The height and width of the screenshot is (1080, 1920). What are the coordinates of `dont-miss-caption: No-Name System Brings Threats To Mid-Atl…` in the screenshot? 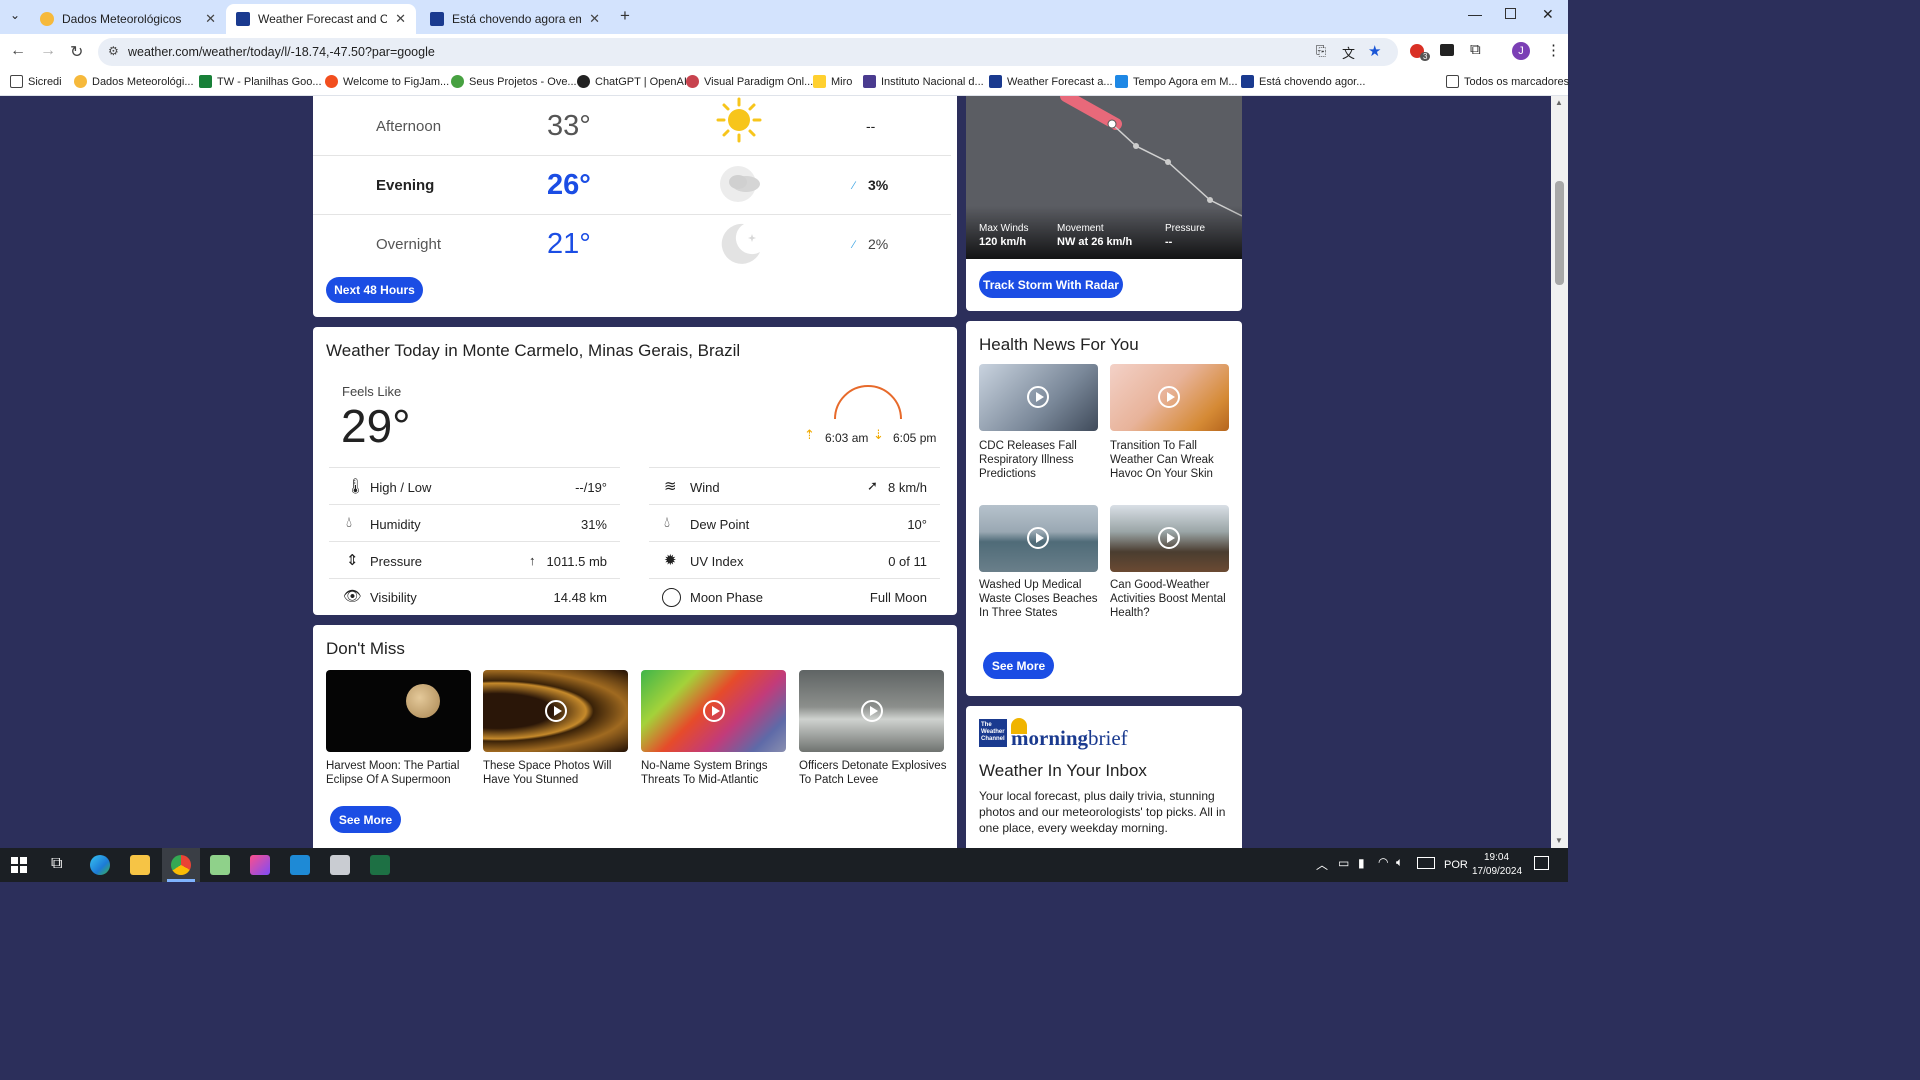 It's located at (713, 773).